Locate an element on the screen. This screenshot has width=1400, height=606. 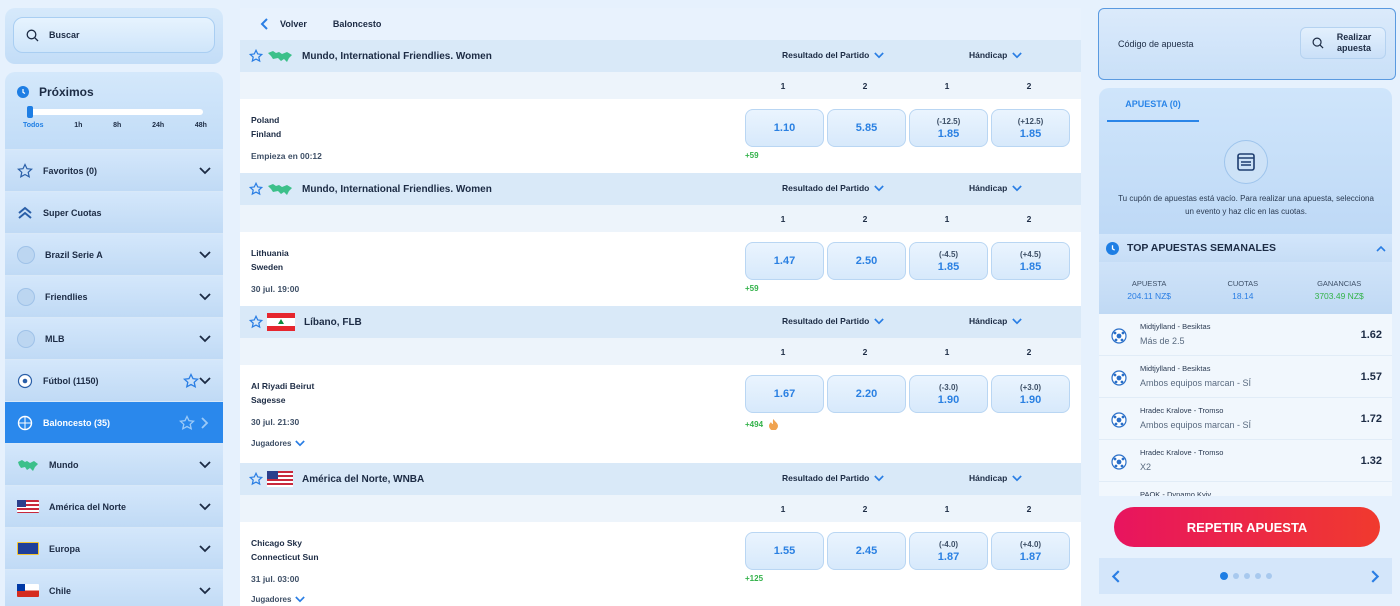
breadcrumb: Volver Baloncesto is located at coordinates (660, 24).